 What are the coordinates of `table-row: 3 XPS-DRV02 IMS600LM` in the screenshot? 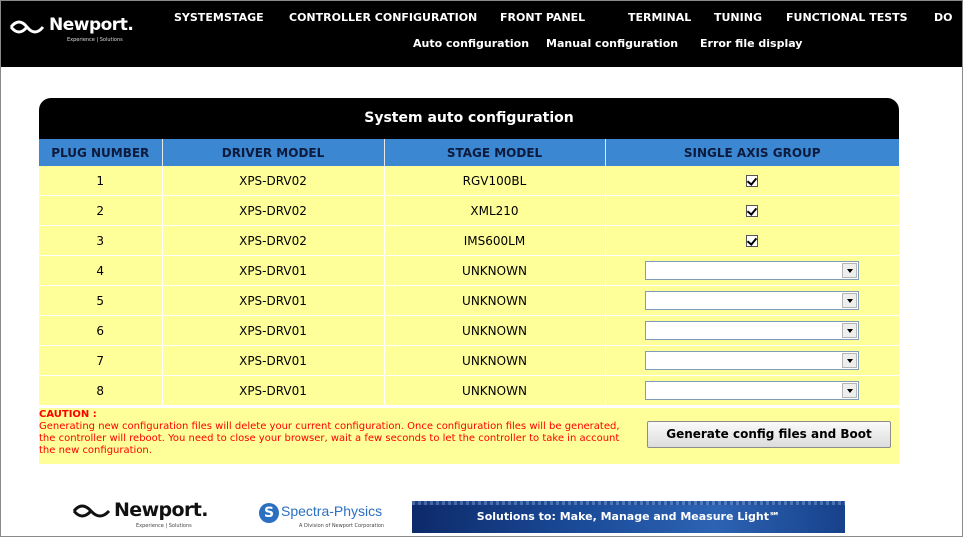 It's located at (469, 240).